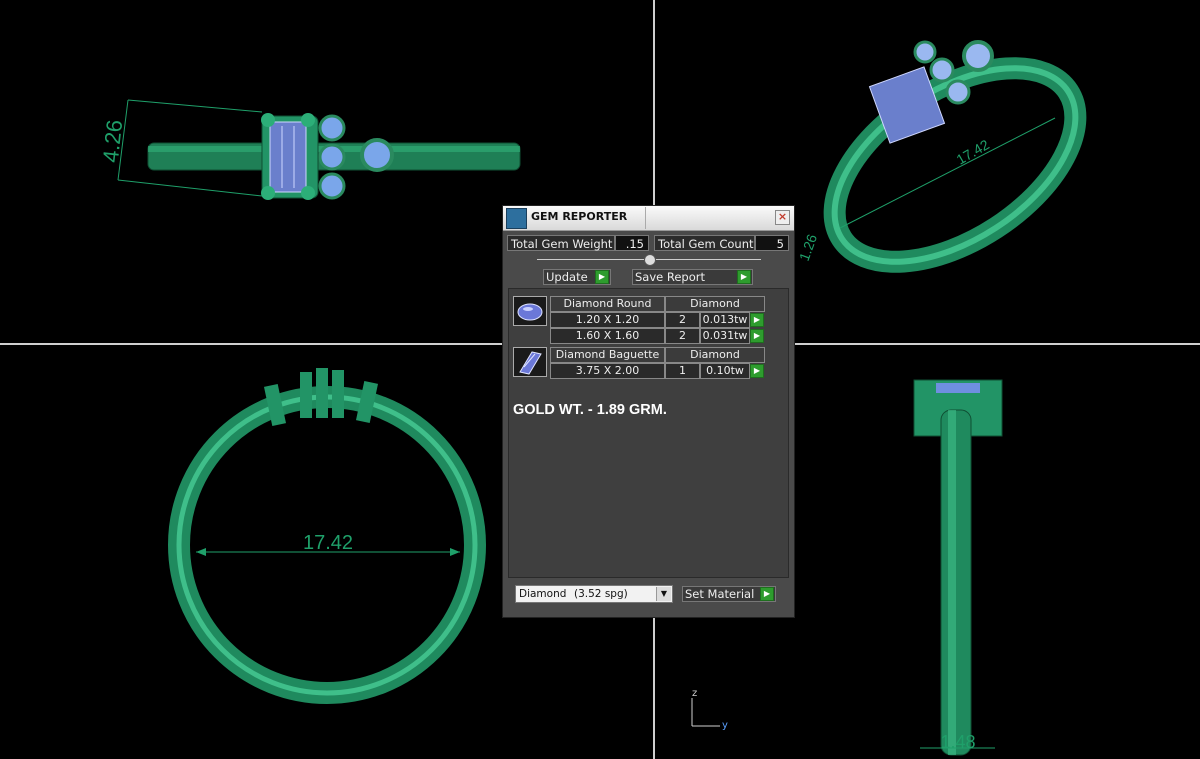 The height and width of the screenshot is (759, 1200). Describe the element at coordinates (957, 742) in the screenshot. I see `dimension-band-width-label: 1.48` at that location.